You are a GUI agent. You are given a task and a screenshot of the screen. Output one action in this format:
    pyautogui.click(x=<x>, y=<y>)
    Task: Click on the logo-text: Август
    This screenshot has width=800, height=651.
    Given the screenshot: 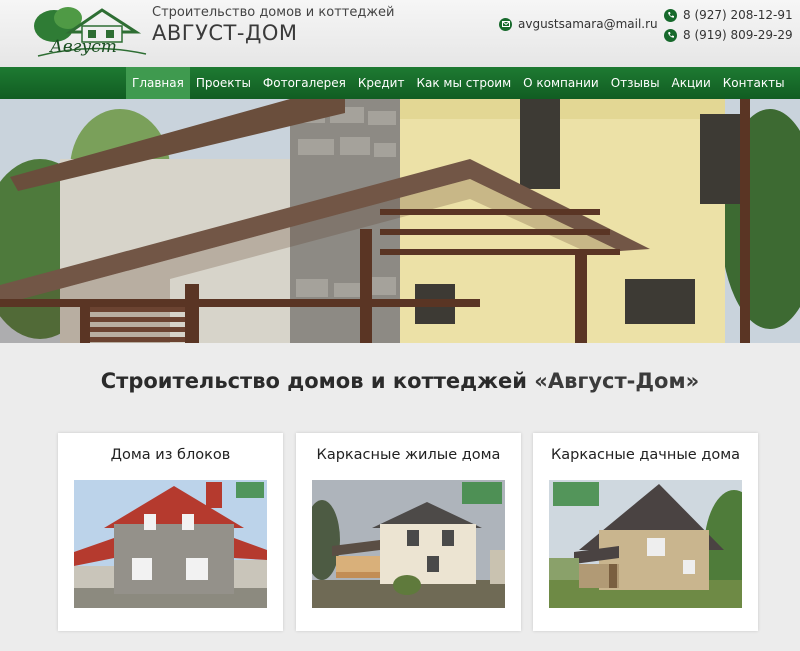 What is the action you would take?
    pyautogui.click(x=83, y=47)
    